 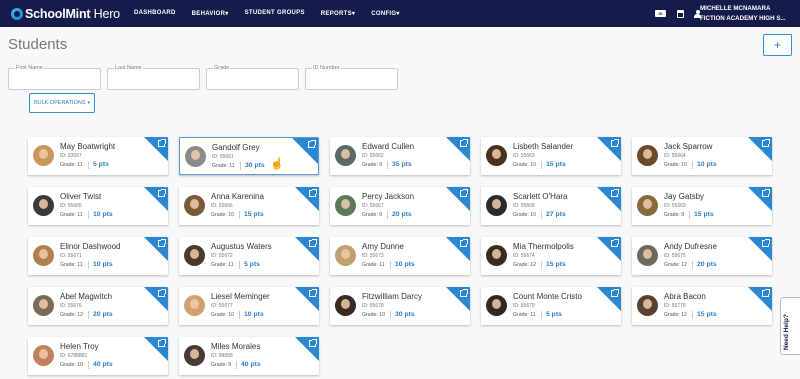 What do you see at coordinates (98, 306) in the screenshot?
I see `student-card: Abel Magwitch ID: 55676 Grade: 12 20 pts` at bounding box center [98, 306].